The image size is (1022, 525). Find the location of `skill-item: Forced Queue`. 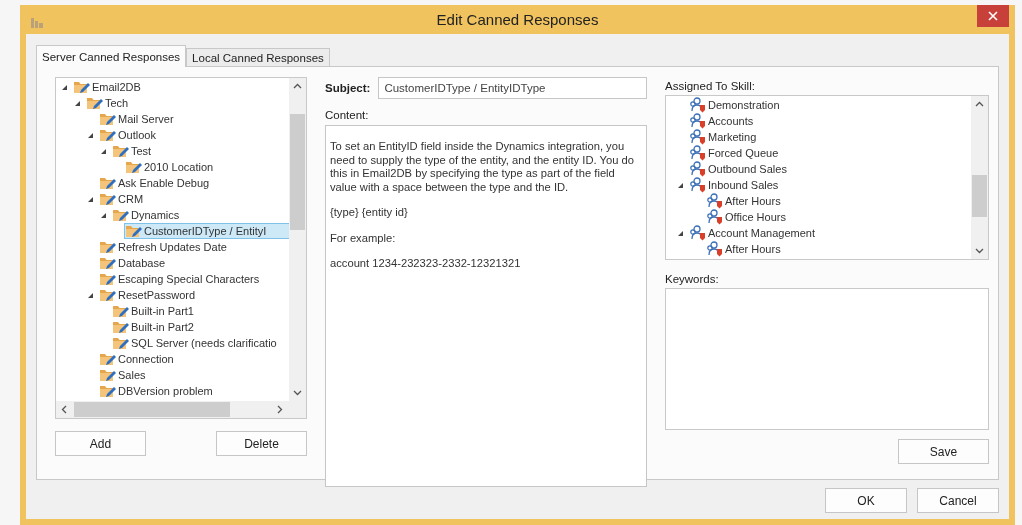

skill-item: Forced Queue is located at coordinates (735, 153).